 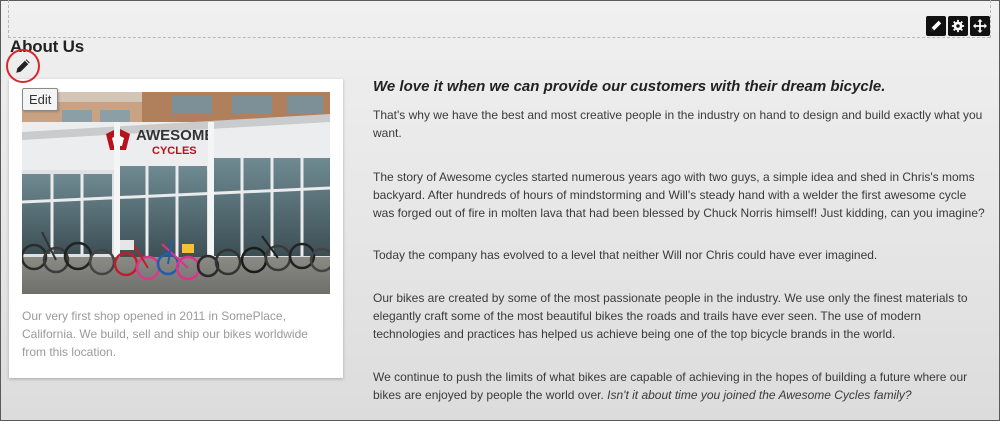 I want to click on edit-tooltip: Edit, so click(x=40, y=99).